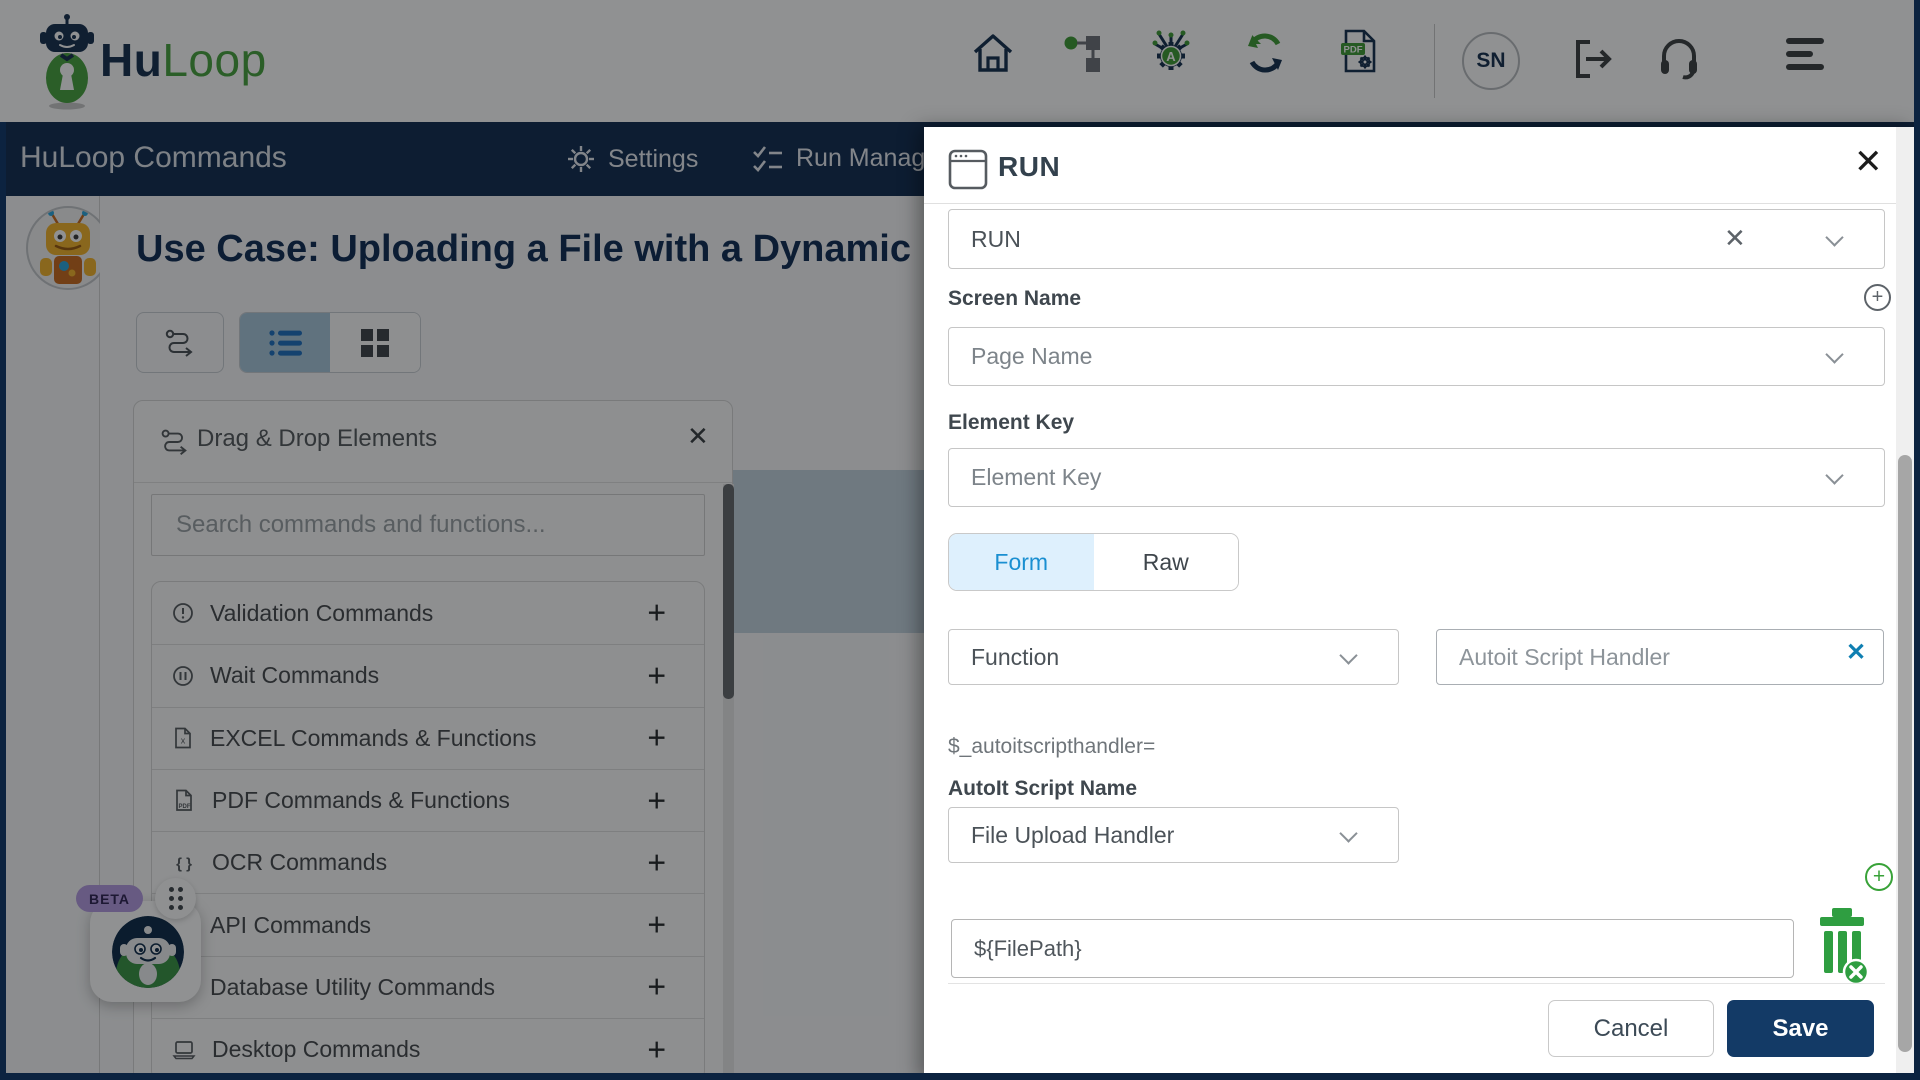  Describe the element at coordinates (1800, 1028) in the screenshot. I see `save-button: Save` at that location.